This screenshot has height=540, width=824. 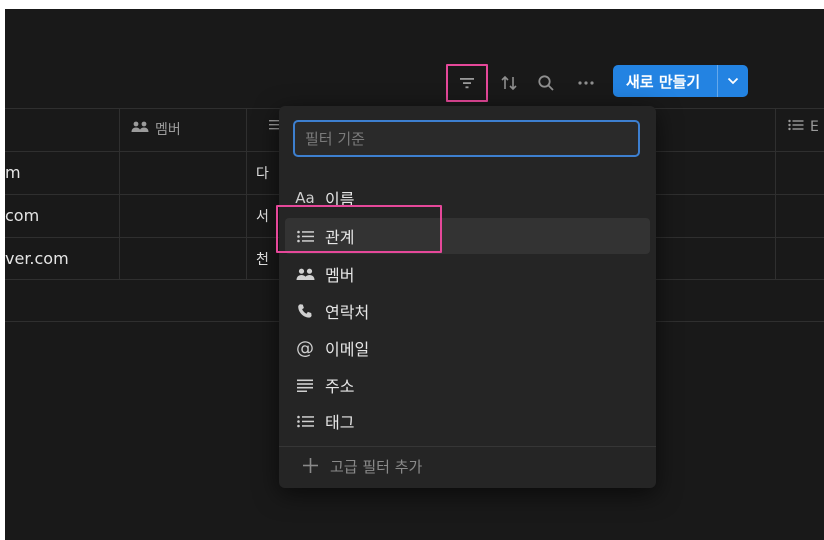 I want to click on text-lines-icon, so click(x=305, y=385).